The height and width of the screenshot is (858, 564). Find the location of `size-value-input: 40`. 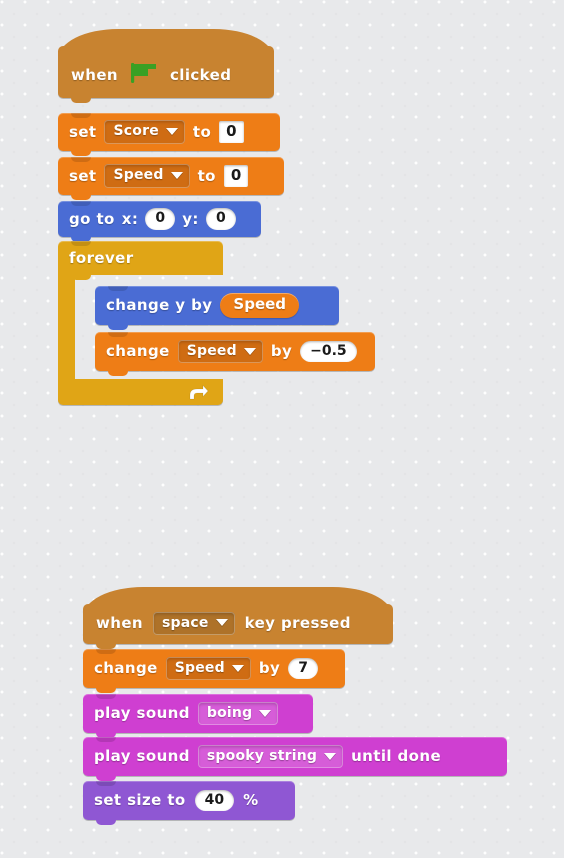

size-value-input: 40 is located at coordinates (214, 800).